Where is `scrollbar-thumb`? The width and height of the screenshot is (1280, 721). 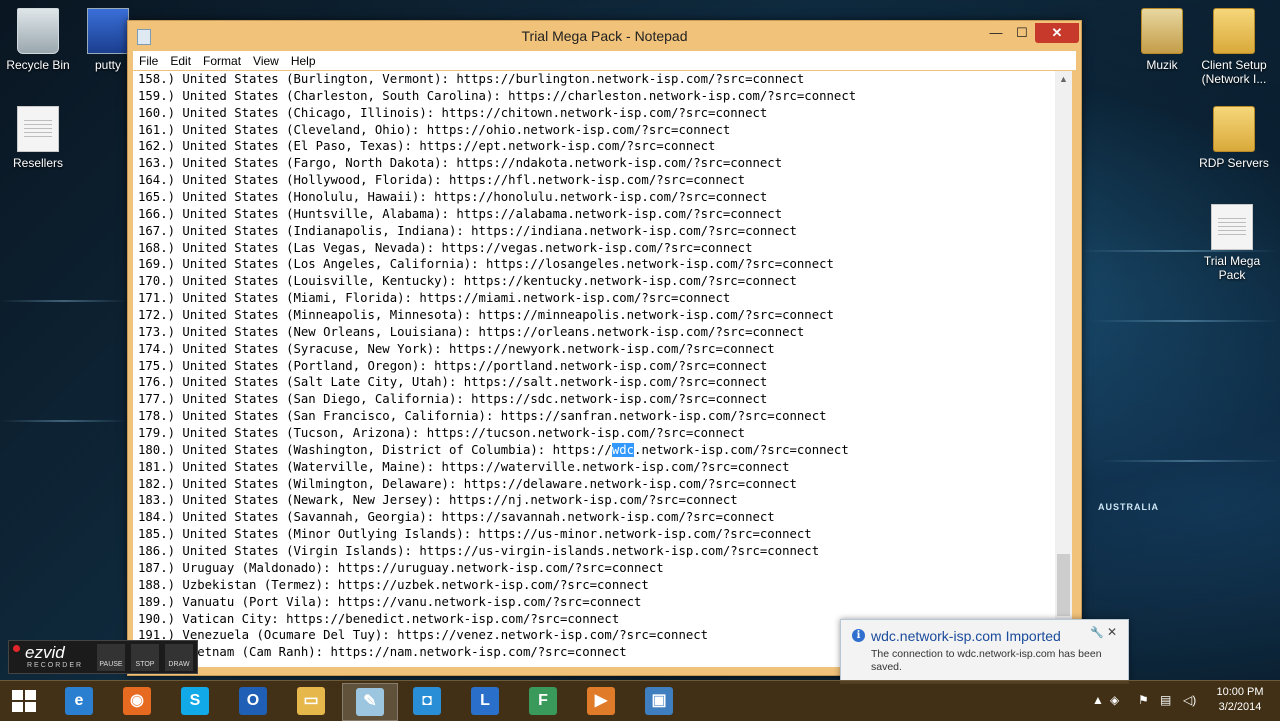 scrollbar-thumb is located at coordinates (1063, 585).